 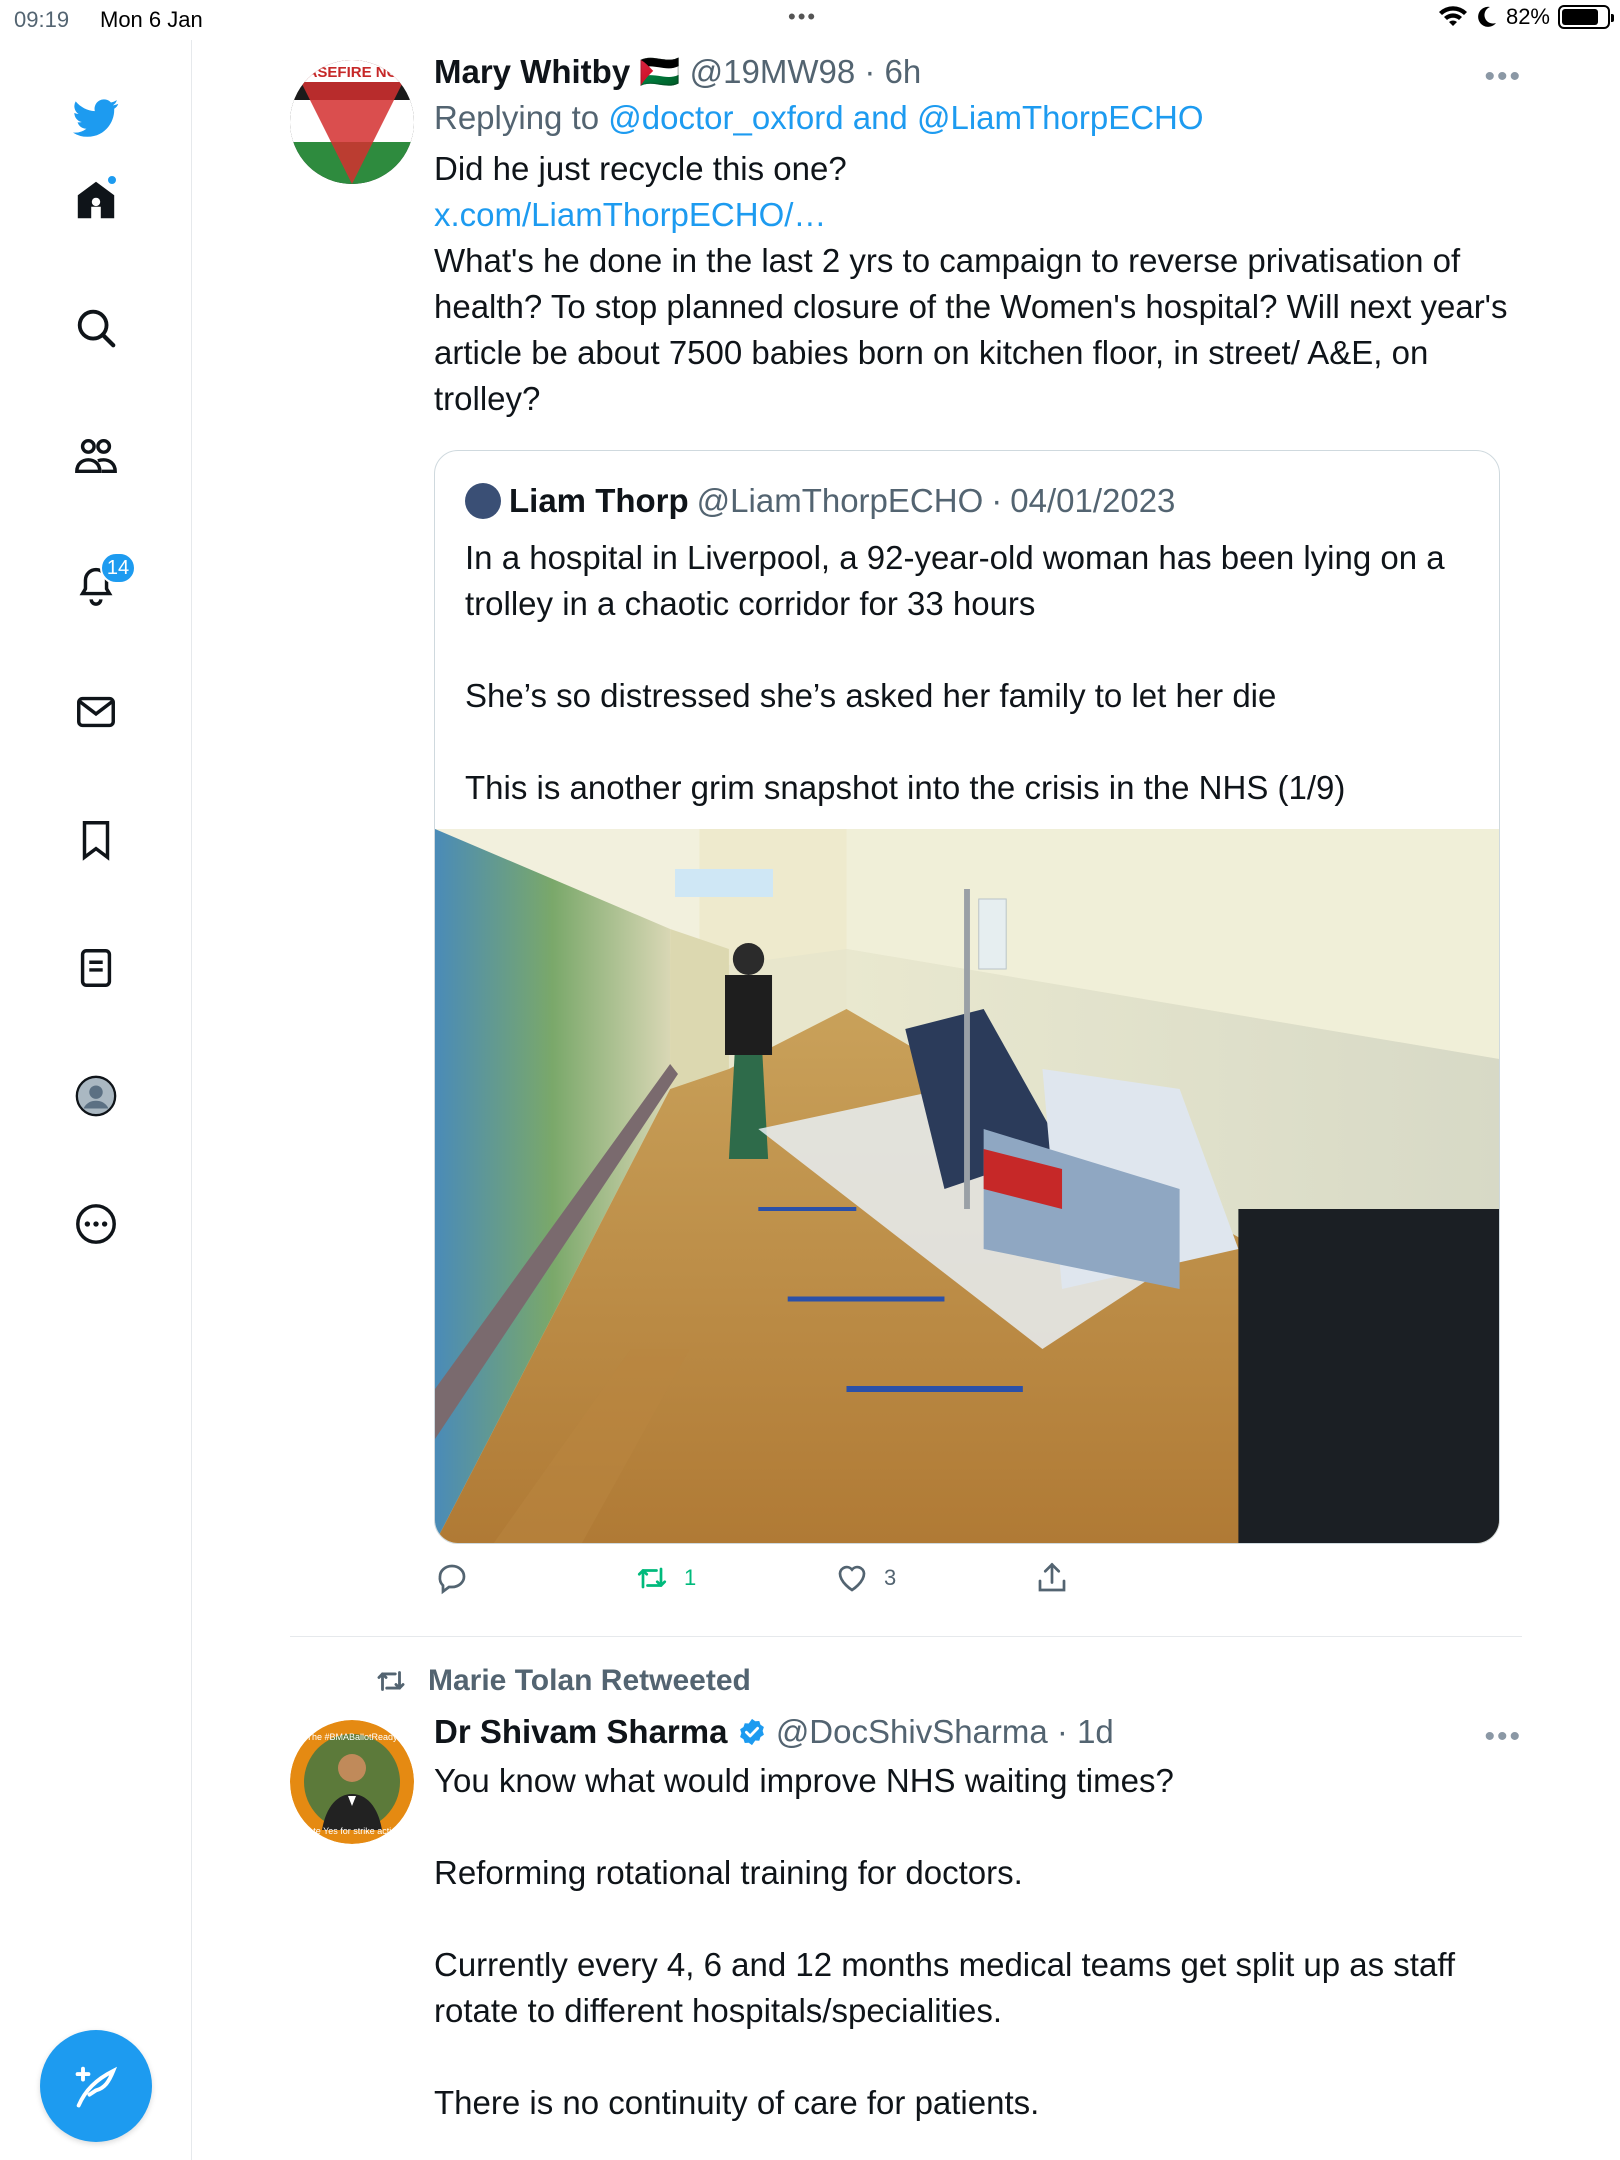 What do you see at coordinates (1060, 117) in the screenshot?
I see `reply-user-link: @LiamThorpECHO` at bounding box center [1060, 117].